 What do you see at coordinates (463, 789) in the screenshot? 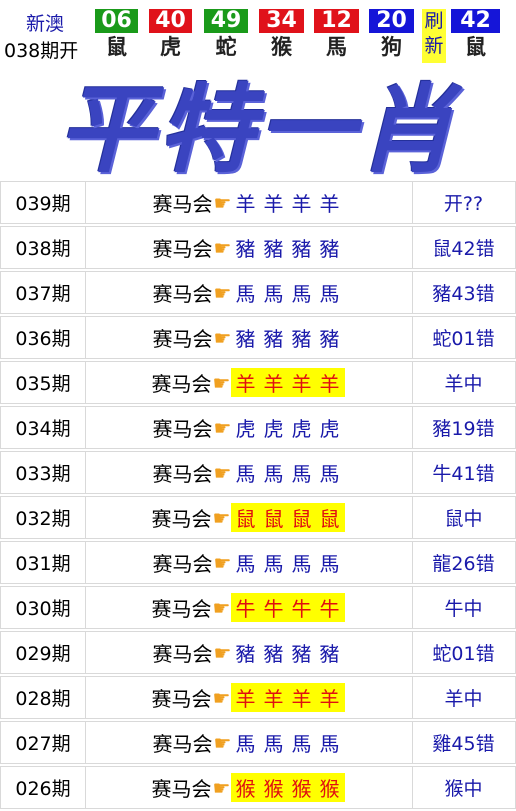
I see `result-cell: 猴中` at bounding box center [463, 789].